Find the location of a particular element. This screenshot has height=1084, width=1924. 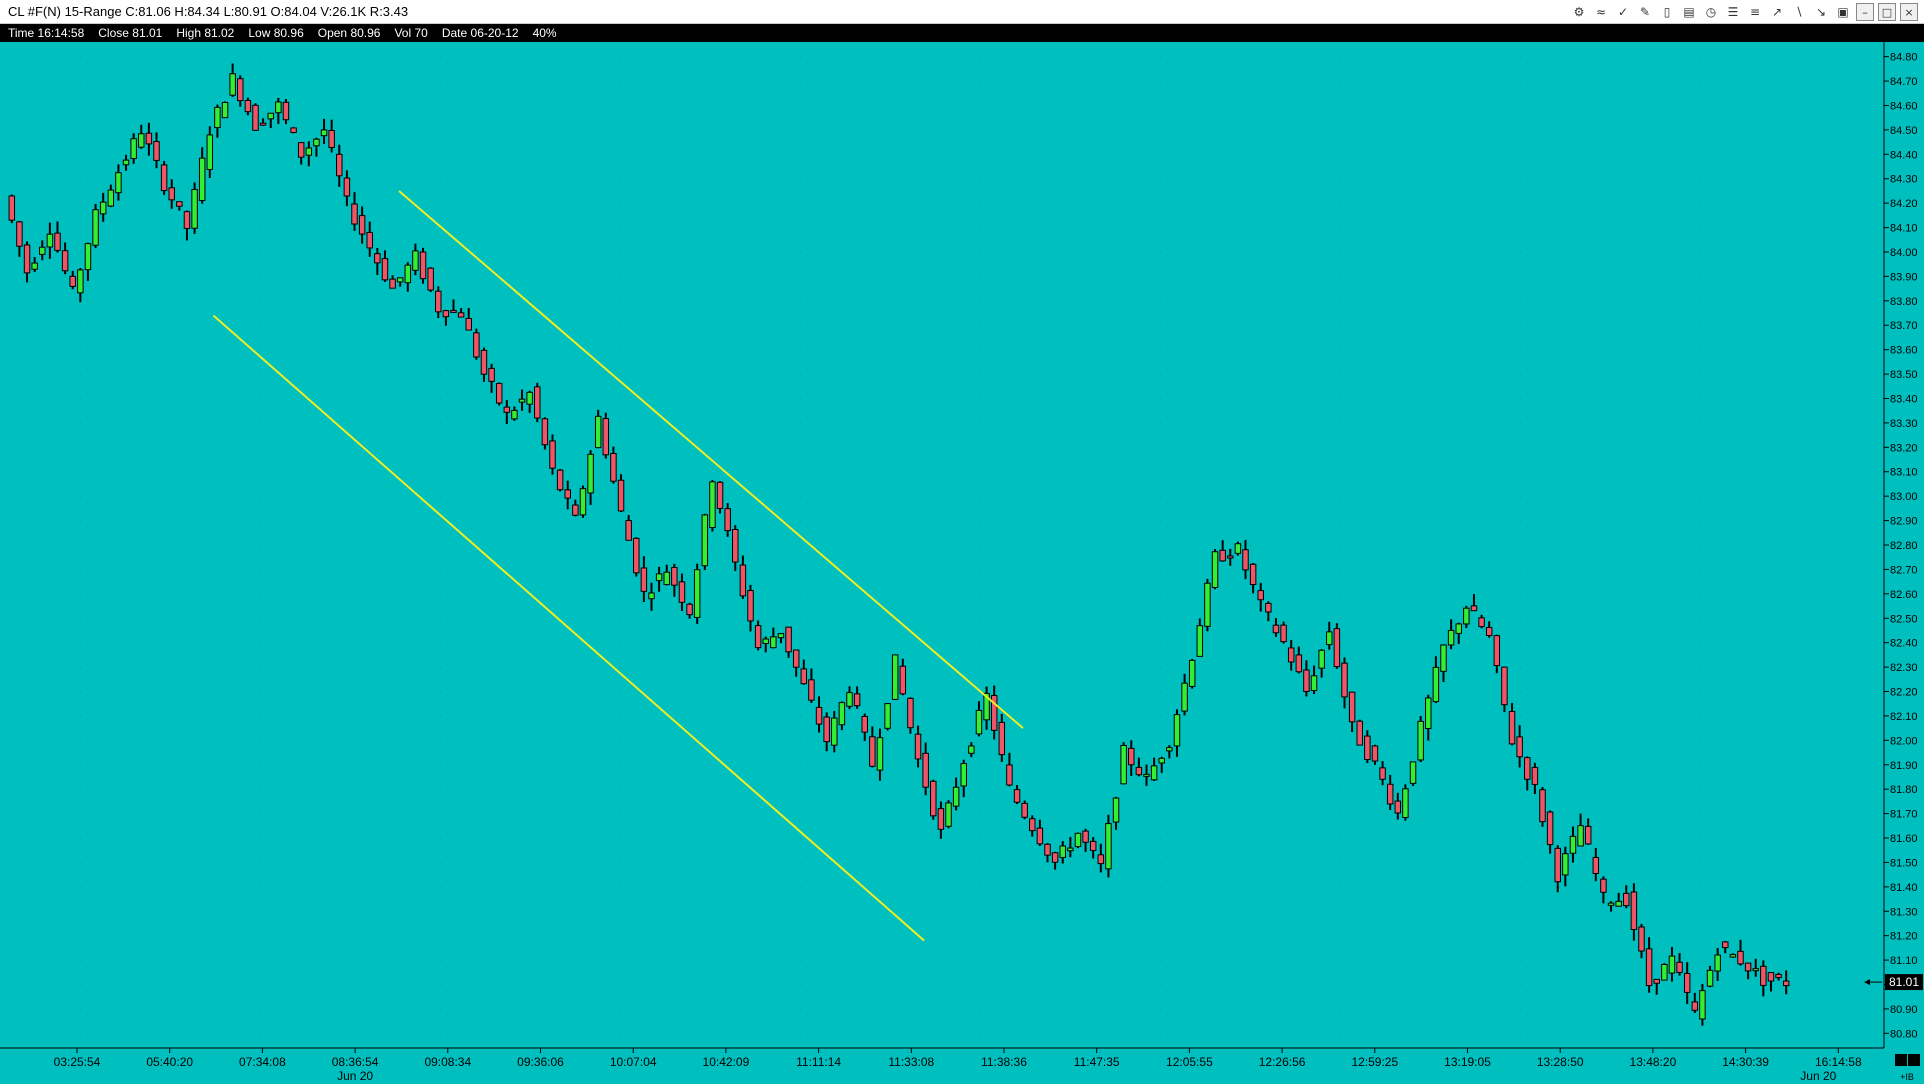

info-open: Open 80.96 is located at coordinates (349, 33).